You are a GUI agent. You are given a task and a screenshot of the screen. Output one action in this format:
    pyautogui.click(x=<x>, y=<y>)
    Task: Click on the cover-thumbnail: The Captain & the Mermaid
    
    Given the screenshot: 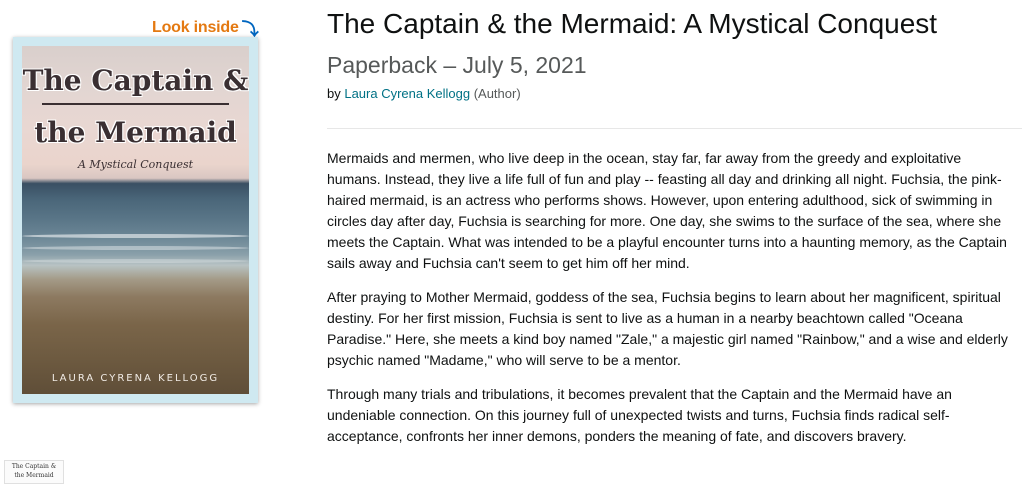 What is the action you would take?
    pyautogui.click(x=34, y=472)
    